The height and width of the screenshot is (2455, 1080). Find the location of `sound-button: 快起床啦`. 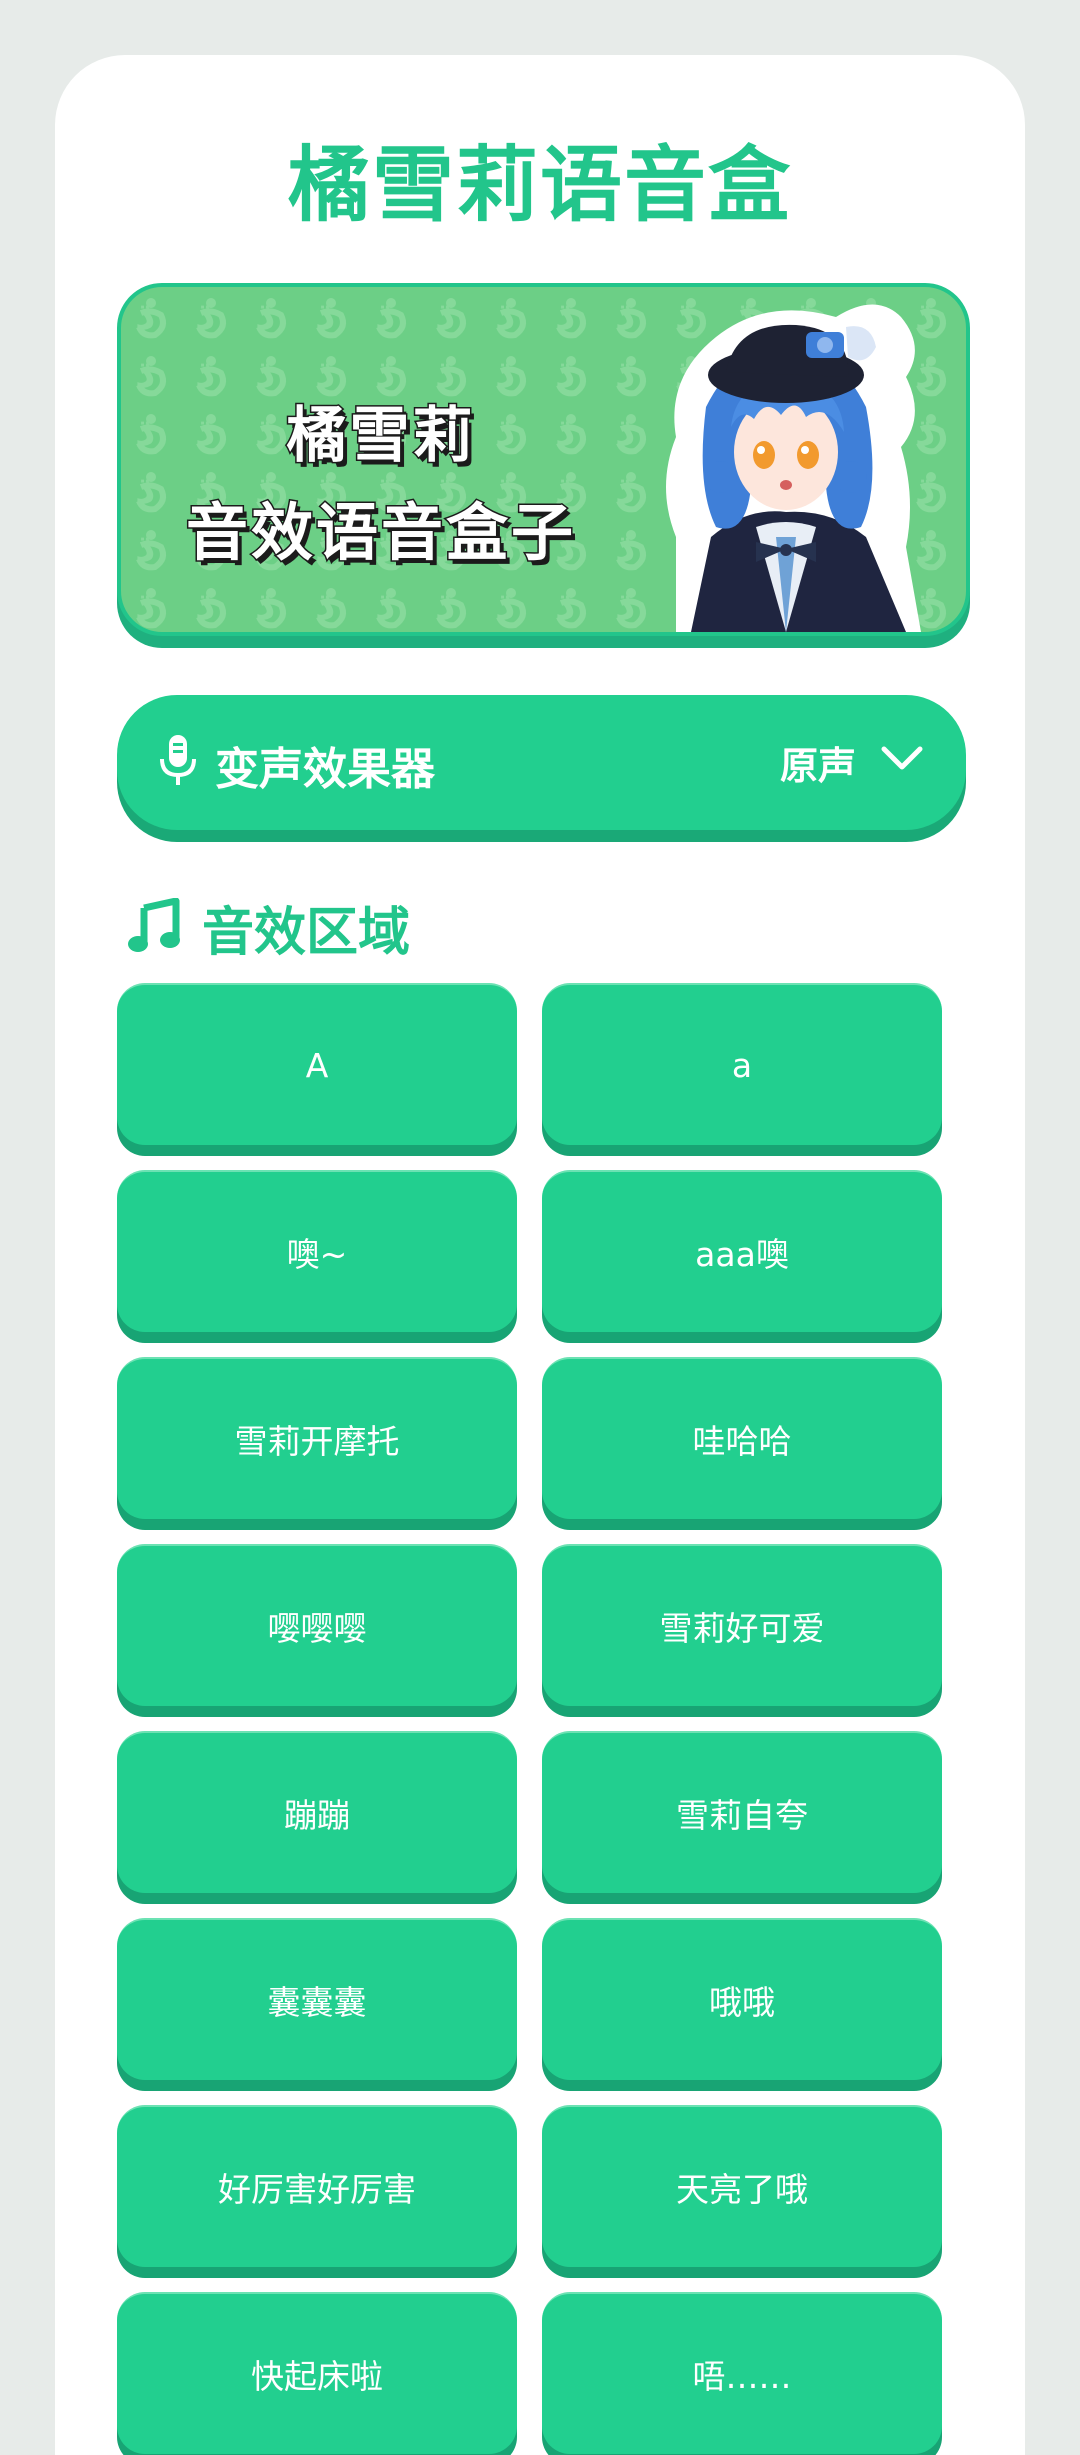

sound-button: 快起床啦 is located at coordinates (317, 2373).